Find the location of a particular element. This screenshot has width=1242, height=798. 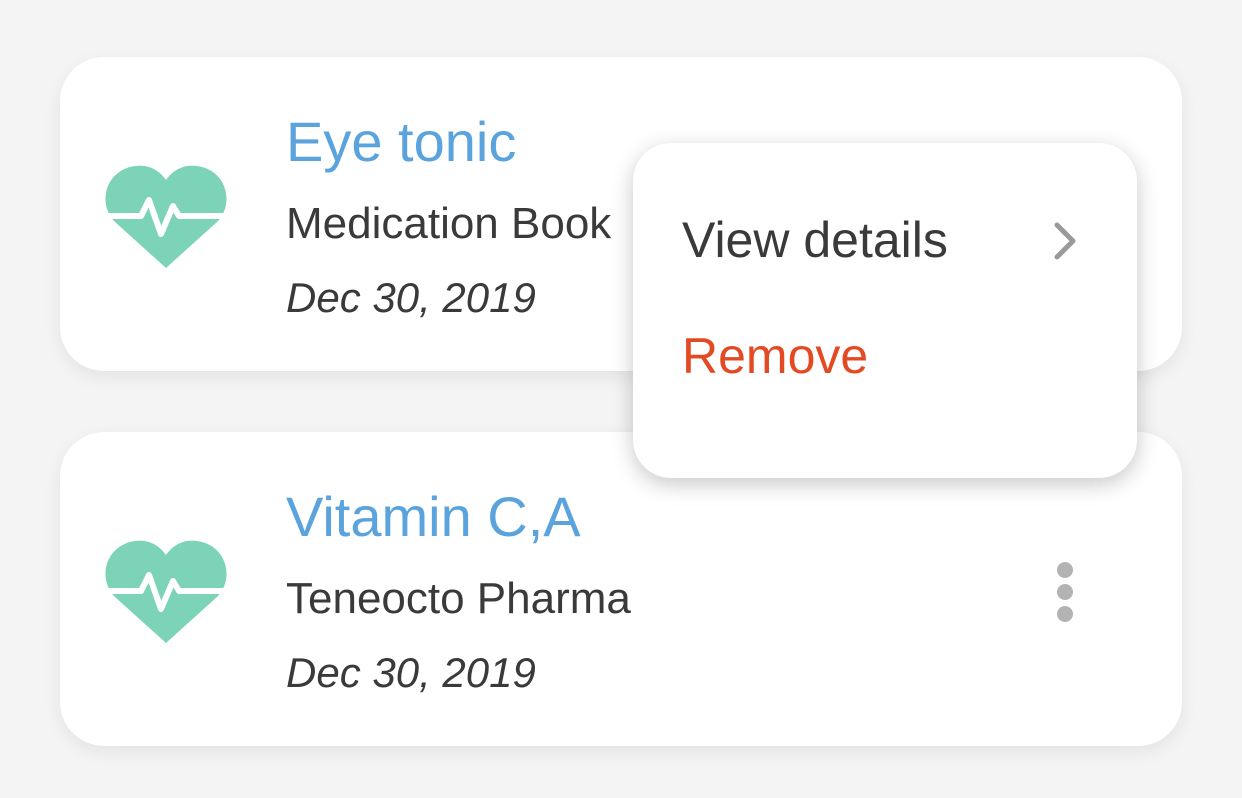

chevron-right-icon is located at coordinates (1065, 241).